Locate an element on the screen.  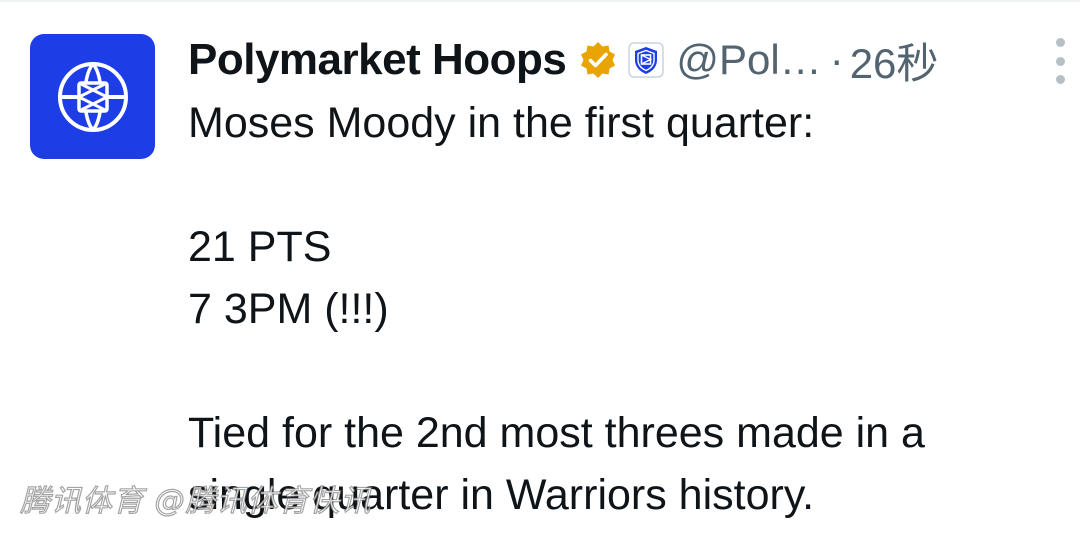
tweet-line: 21 PTS is located at coordinates (260, 247).